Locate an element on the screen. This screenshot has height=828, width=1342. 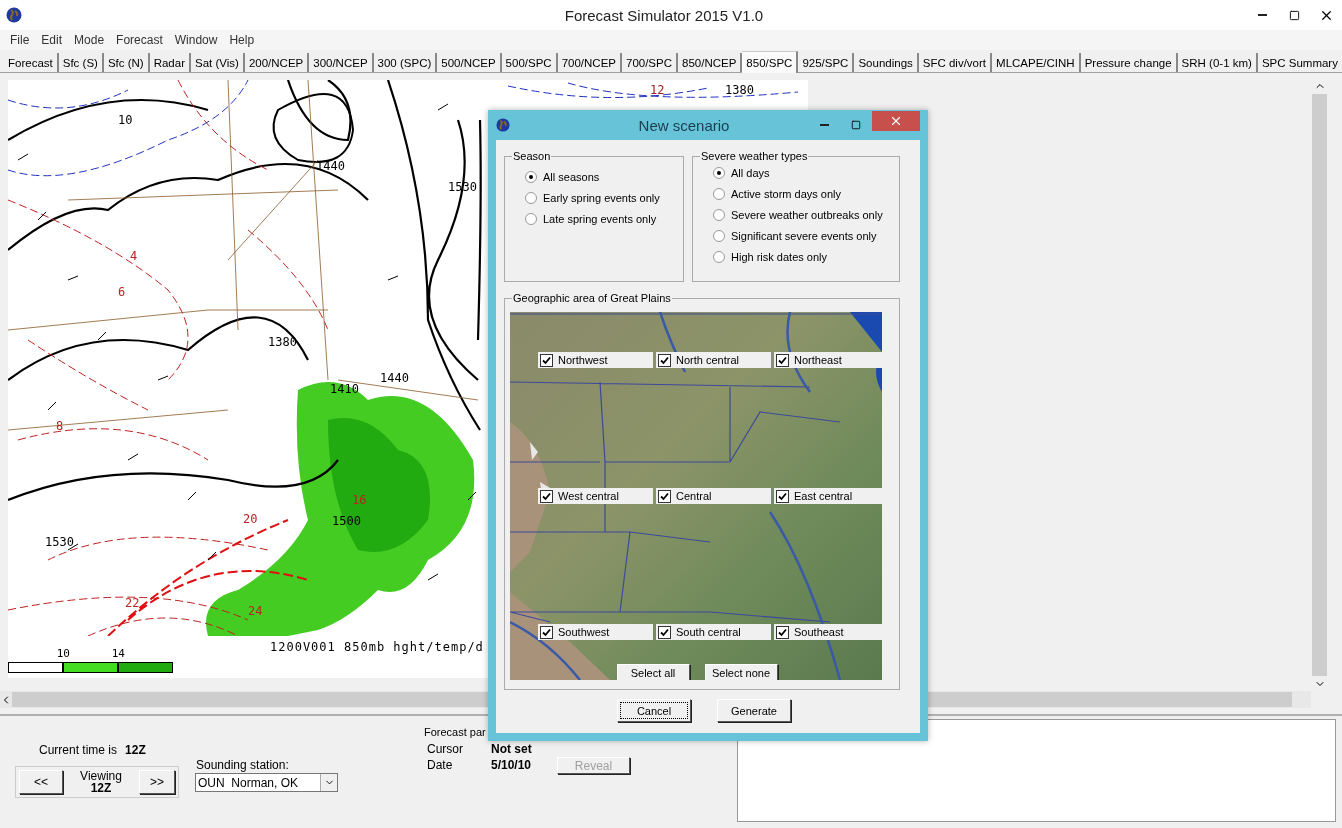
current-time-value: 12Z is located at coordinates (135, 750).